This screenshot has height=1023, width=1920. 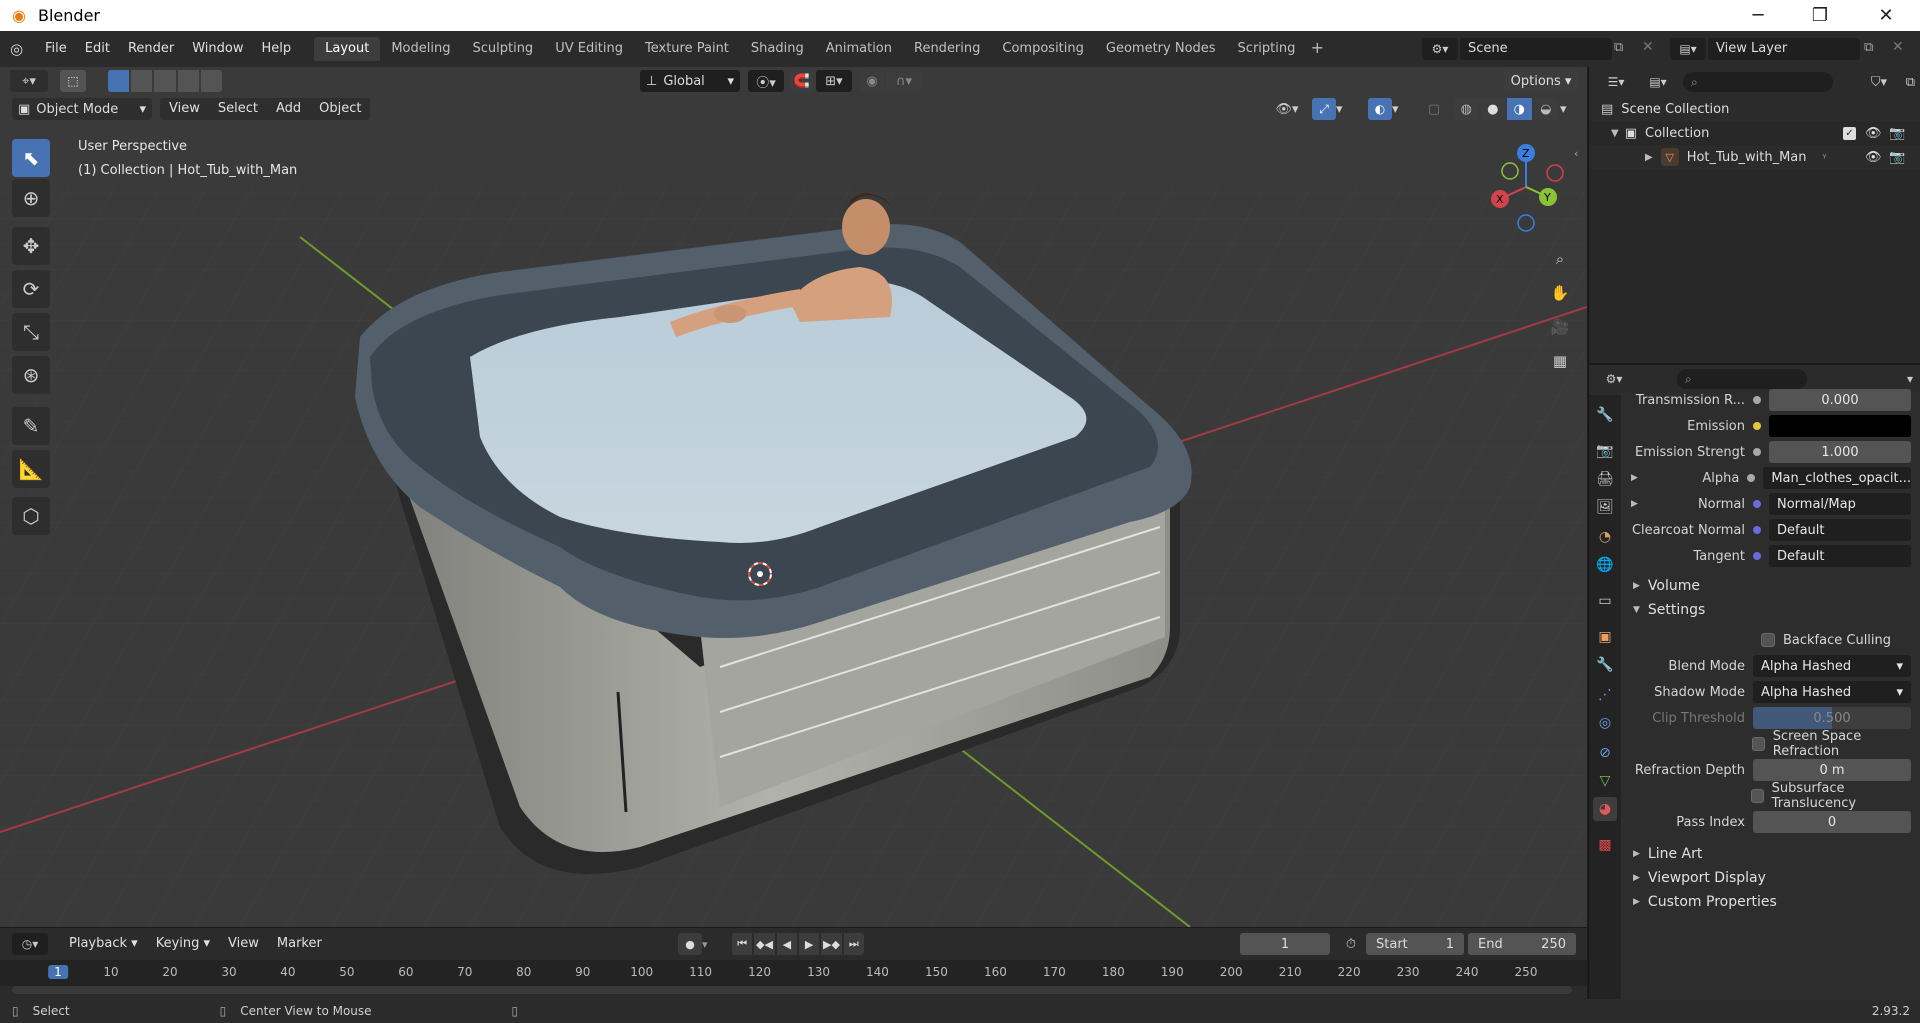 What do you see at coordinates (1886, 15) in the screenshot?
I see `close-button: ✕` at bounding box center [1886, 15].